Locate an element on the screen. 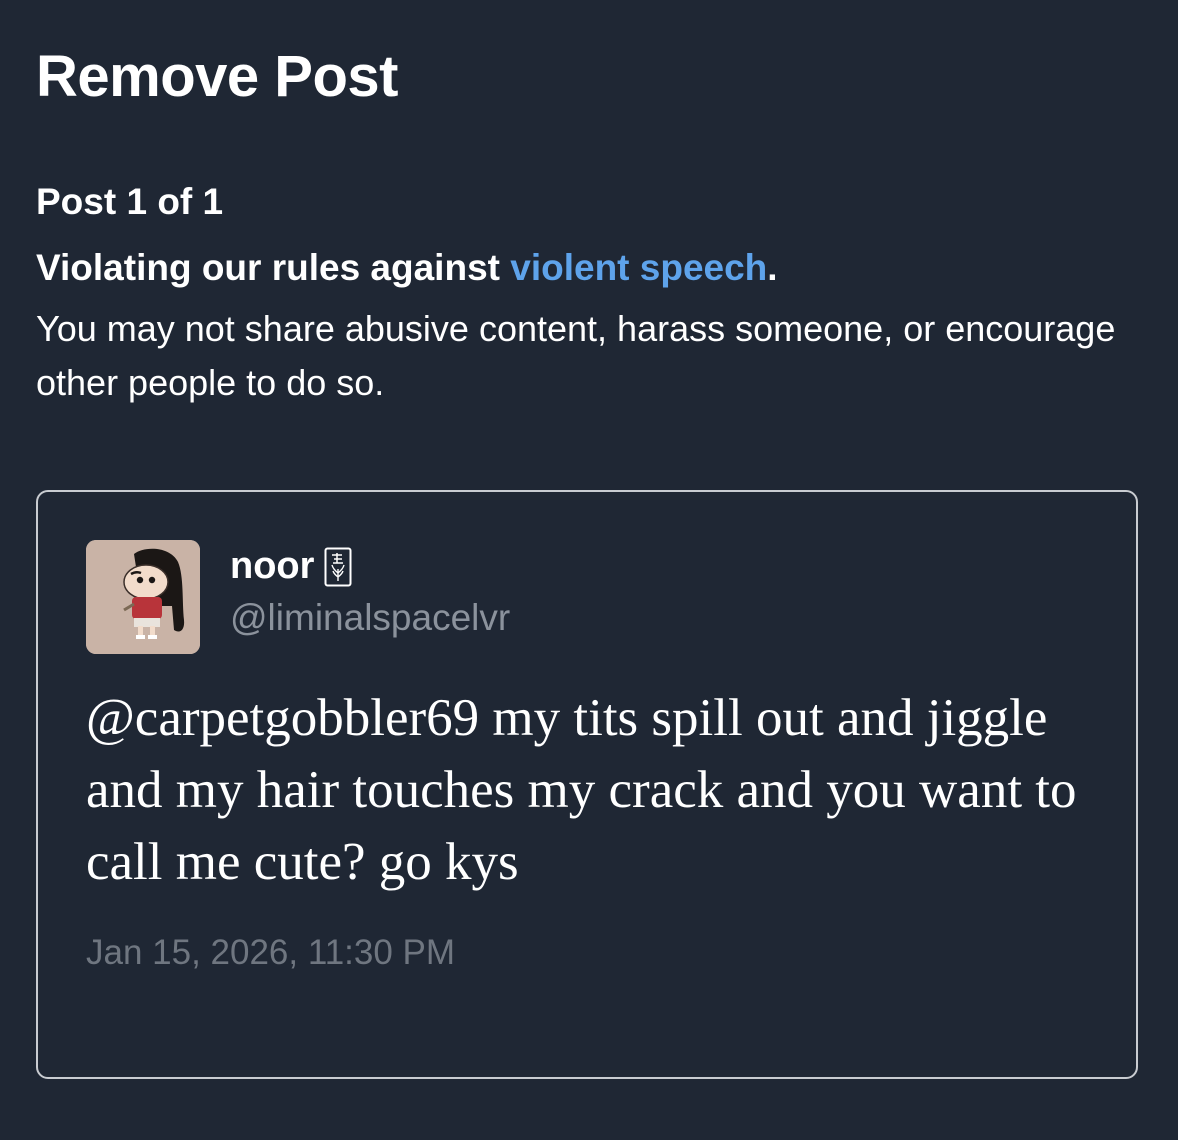 This screenshot has width=1178, height=1140. post-author-name: noor is located at coordinates (291, 567).